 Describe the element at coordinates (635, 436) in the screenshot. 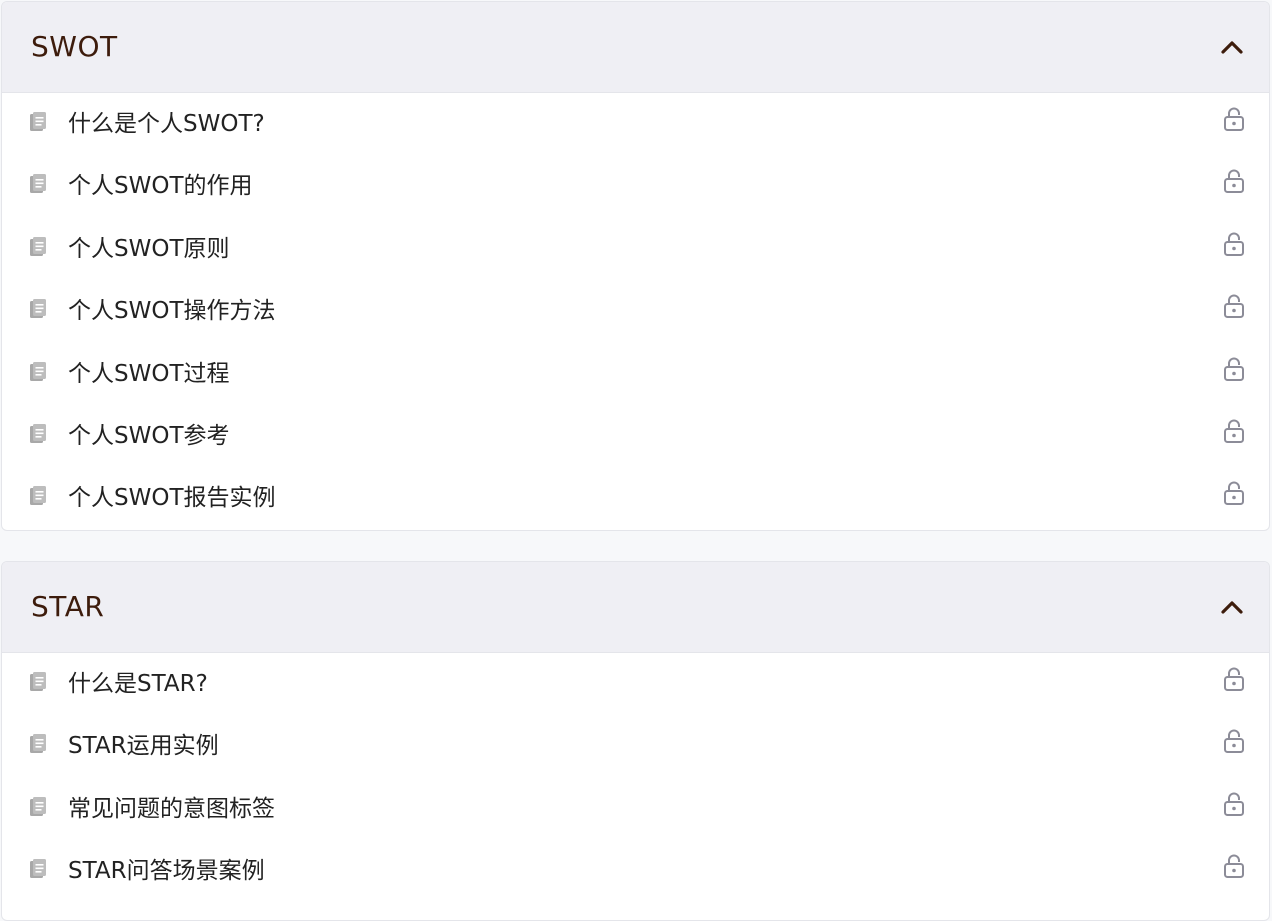

I see `list-item: 个人SWOT参考` at that location.